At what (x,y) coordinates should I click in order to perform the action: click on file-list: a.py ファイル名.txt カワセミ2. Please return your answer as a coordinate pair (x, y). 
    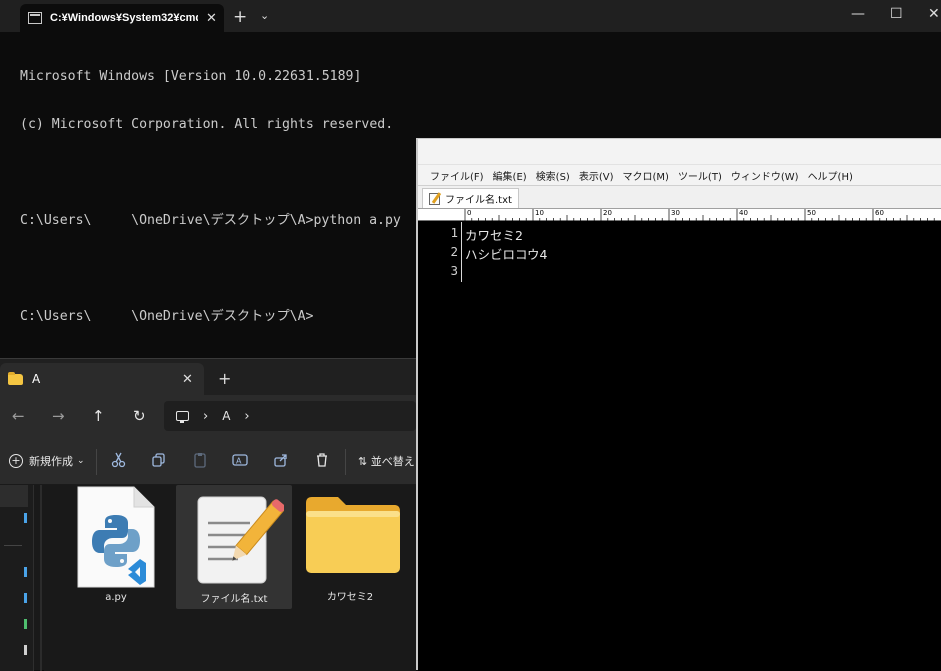
    Looking at the image, I should click on (230, 578).